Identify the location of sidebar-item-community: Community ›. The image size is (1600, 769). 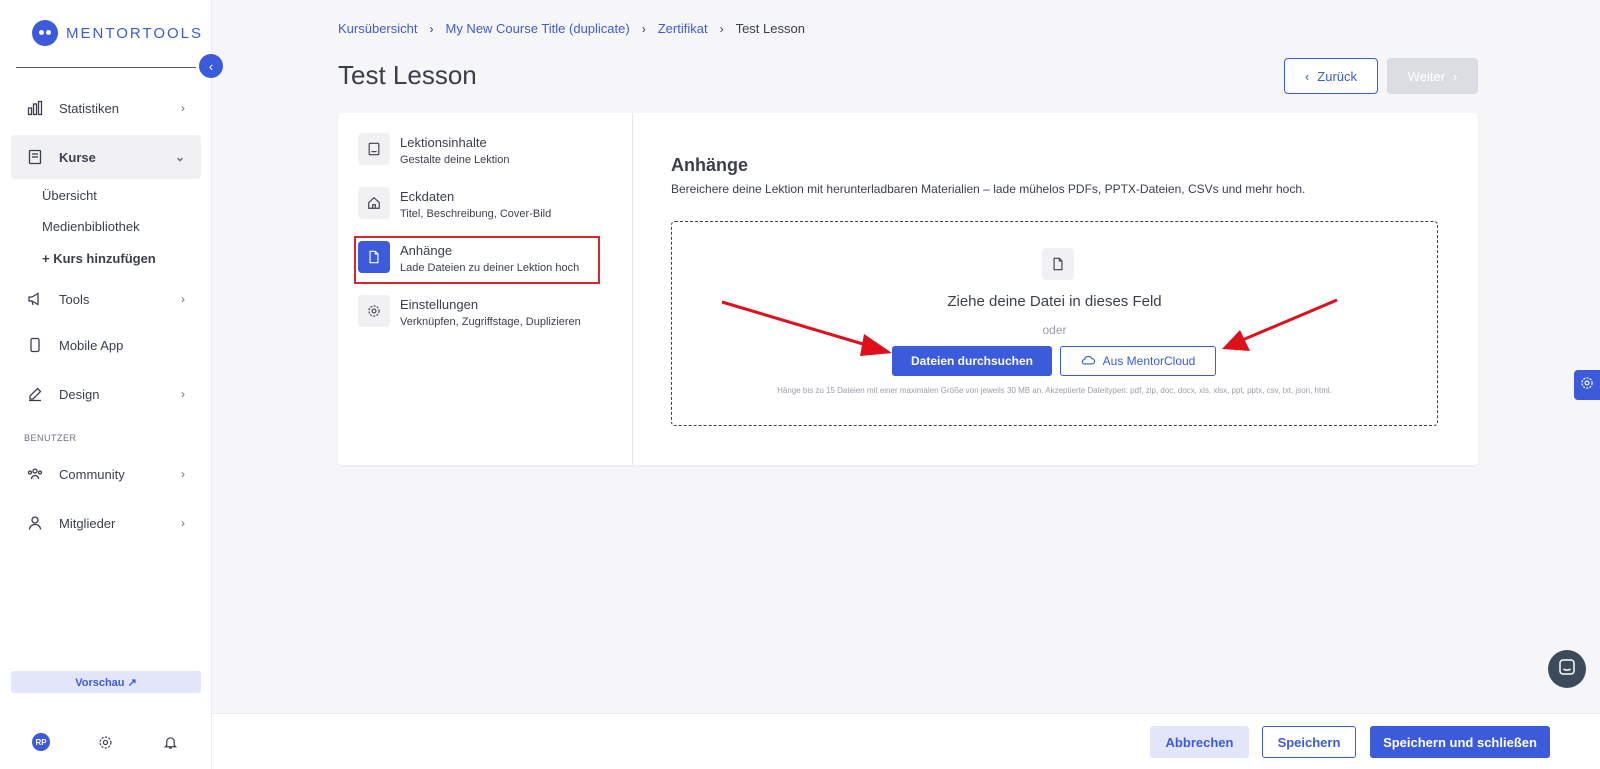
(106, 474).